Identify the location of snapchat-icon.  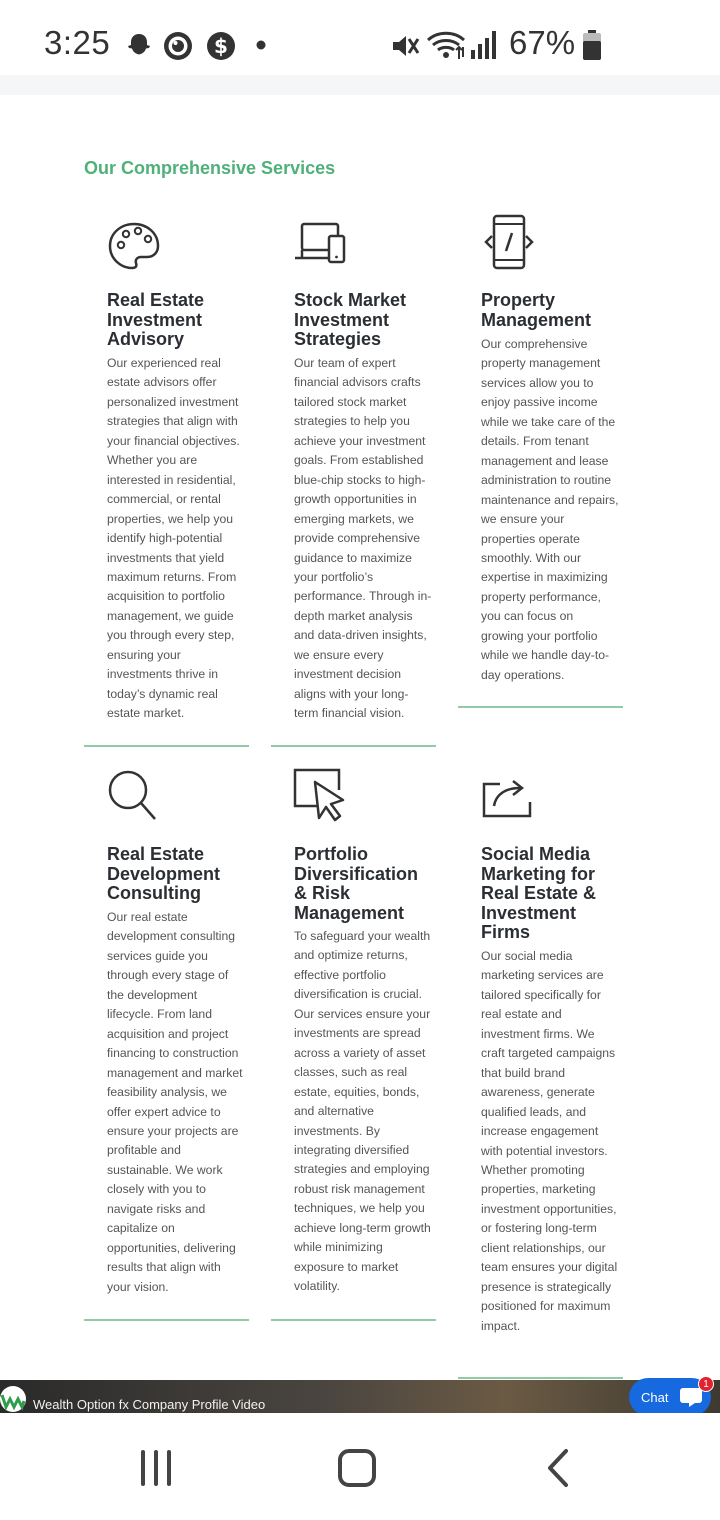
(139, 44).